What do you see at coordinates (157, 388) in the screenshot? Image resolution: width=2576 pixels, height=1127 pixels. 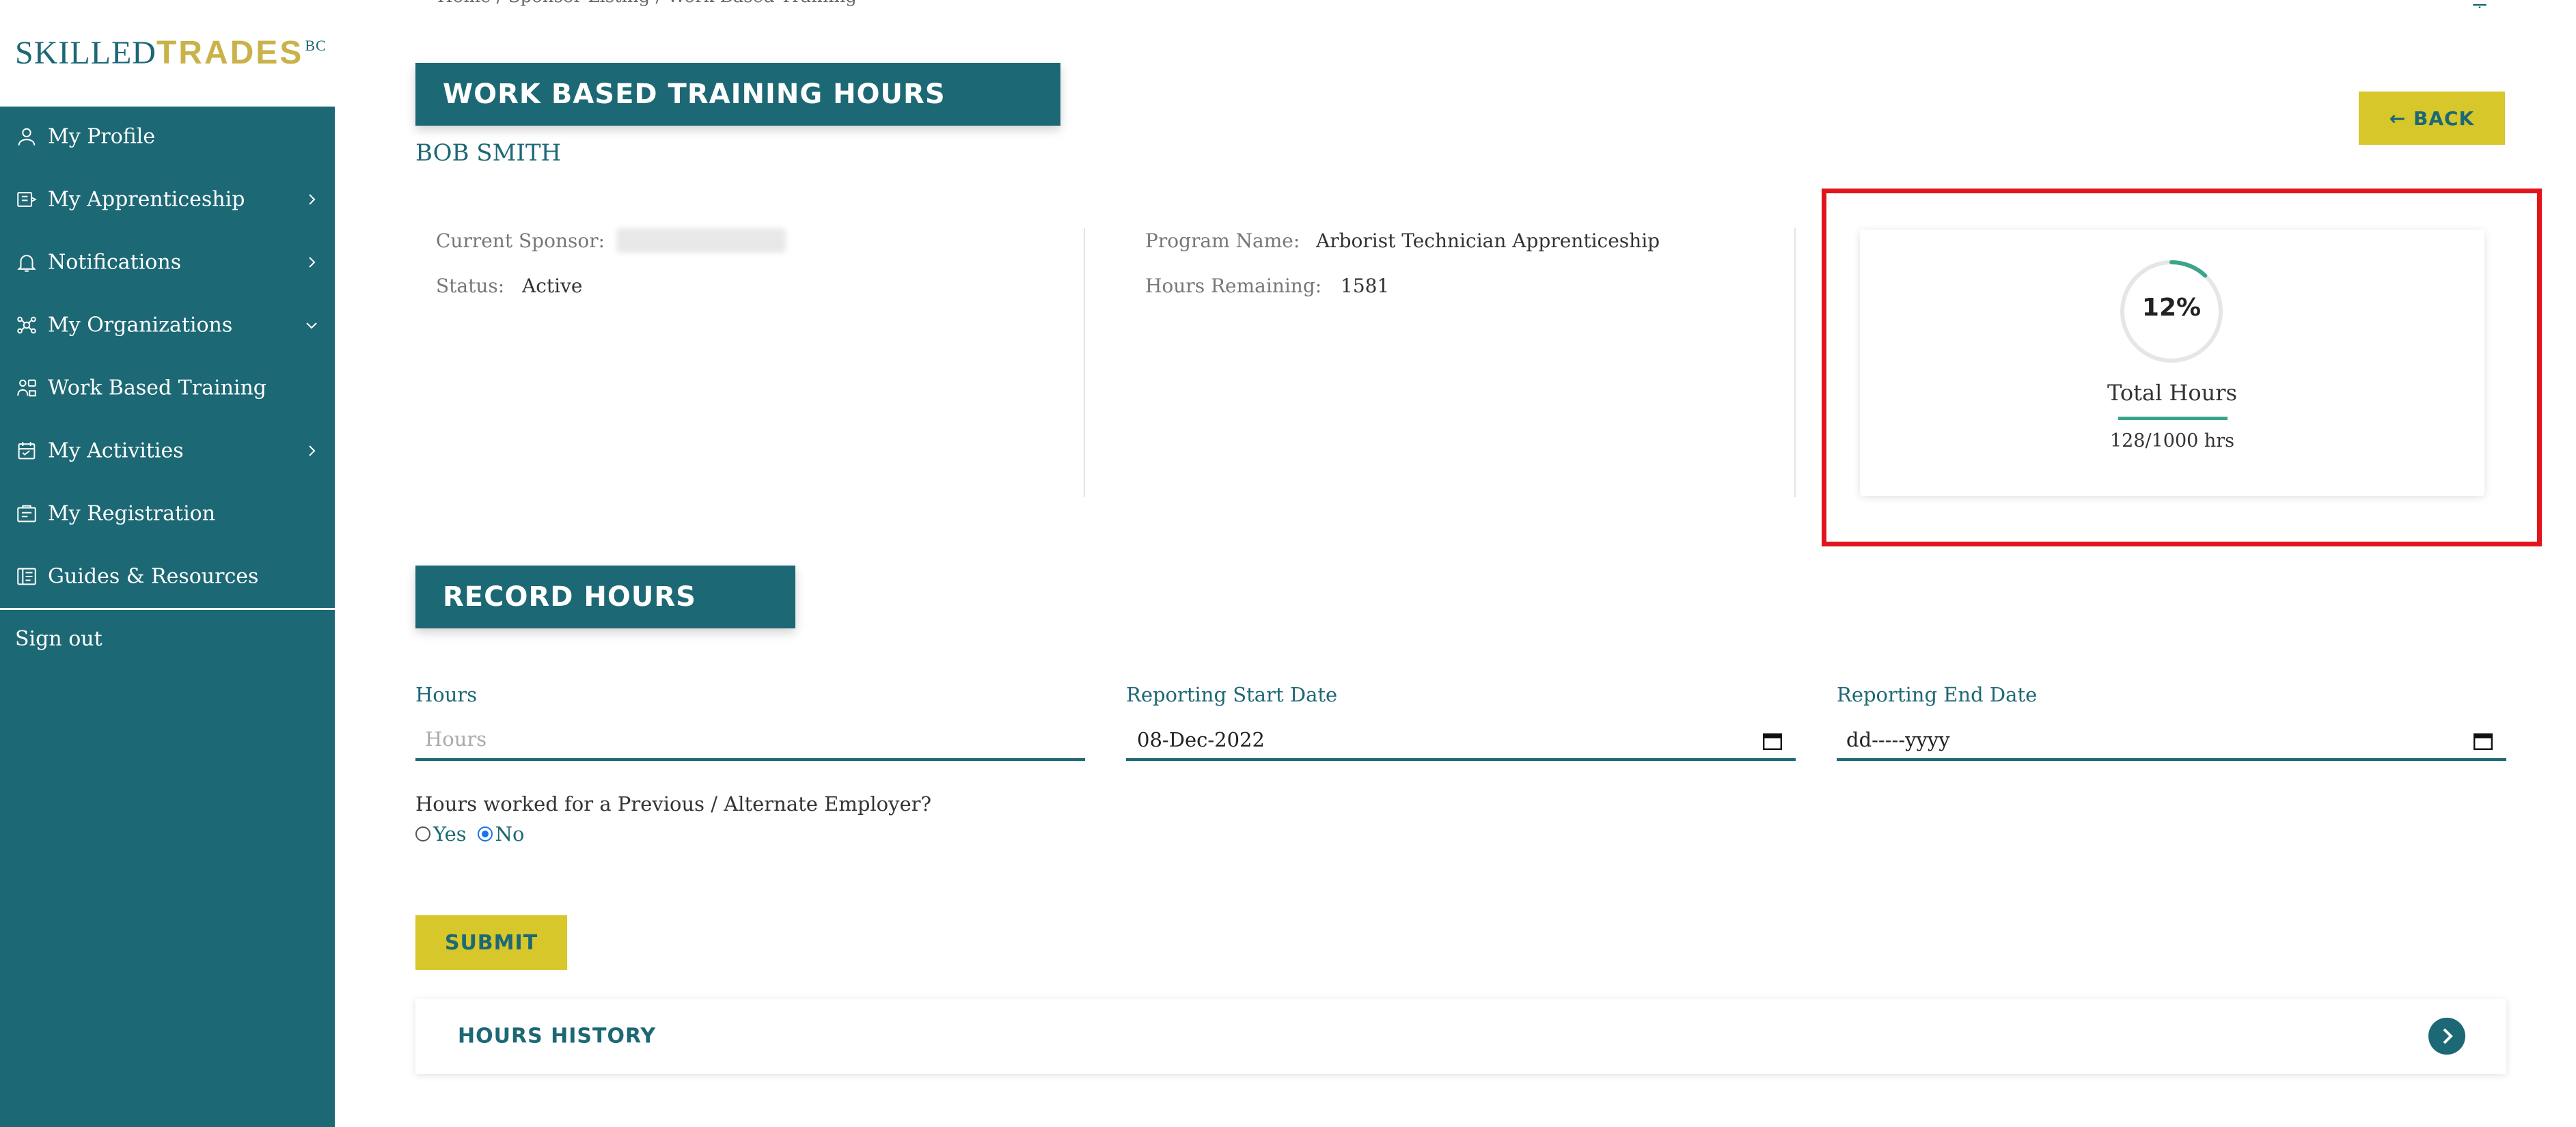 I see `sidebar-item-label: Work Based Training` at bounding box center [157, 388].